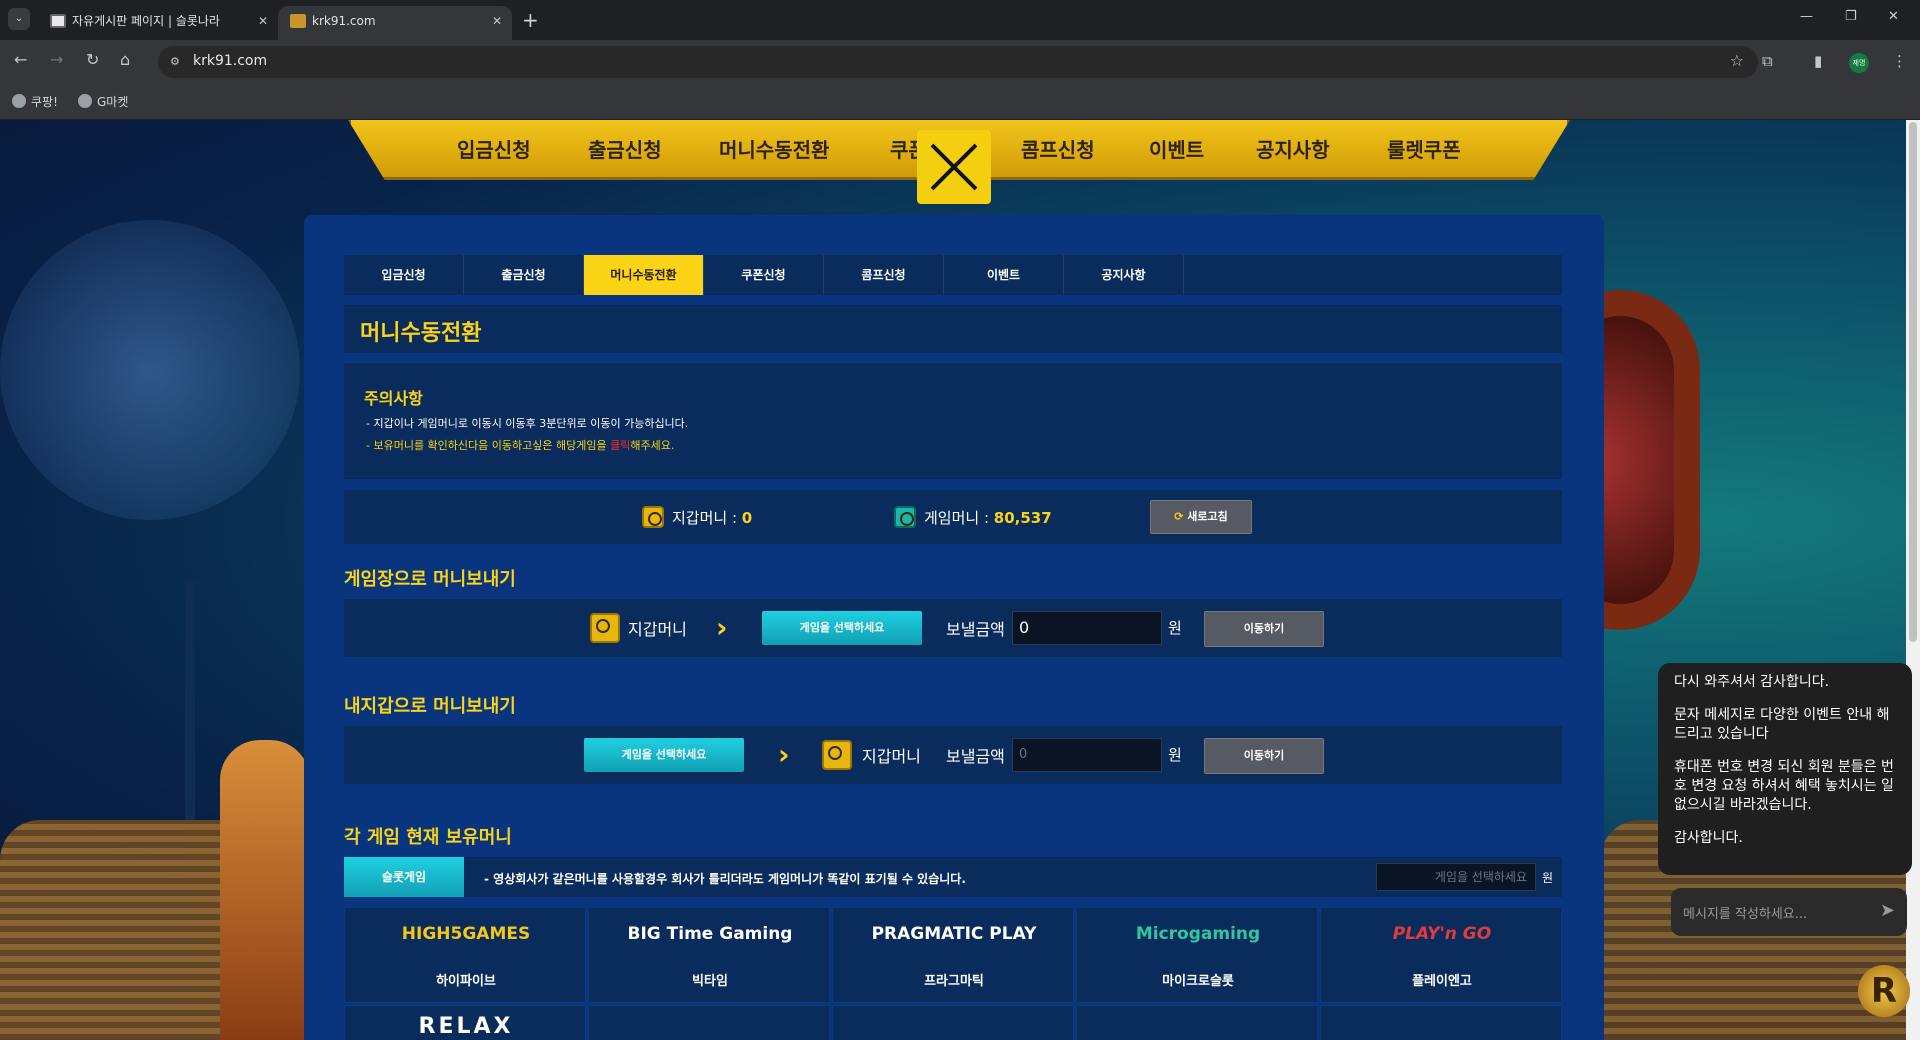  I want to click on top-nav-notice: 공지사항, so click(1293, 148).